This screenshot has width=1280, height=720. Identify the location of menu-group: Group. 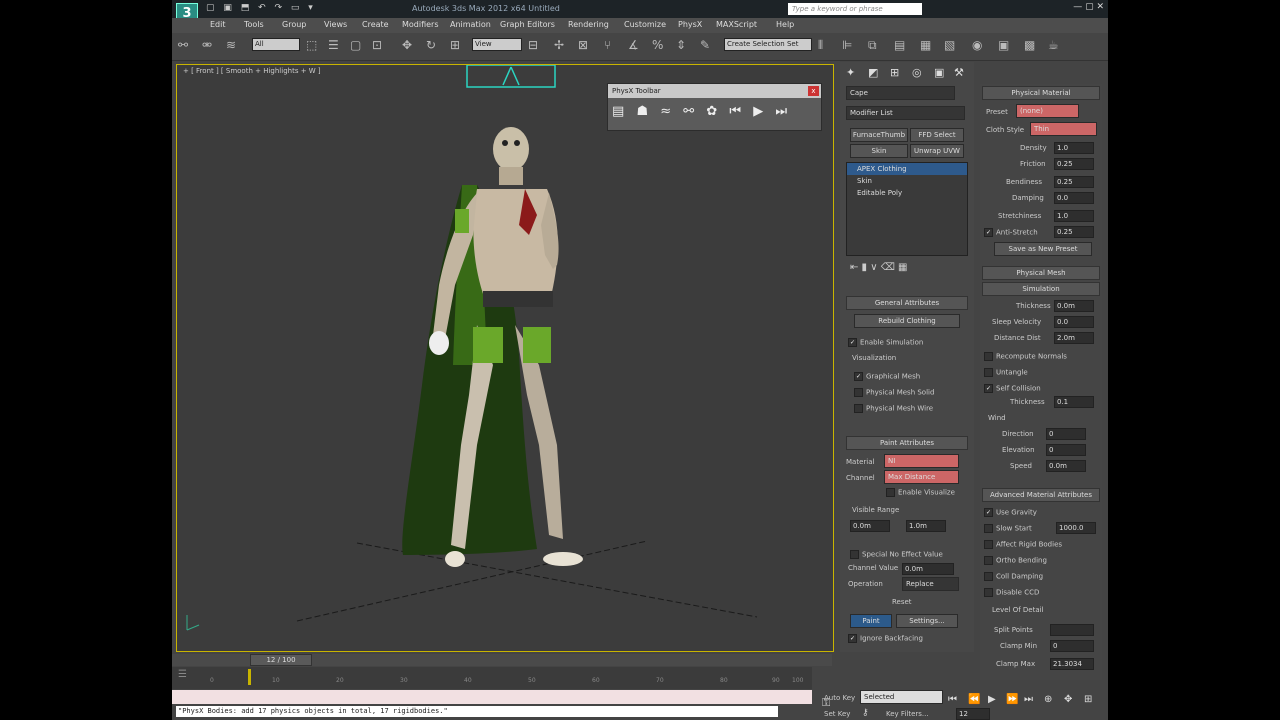
(294, 24).